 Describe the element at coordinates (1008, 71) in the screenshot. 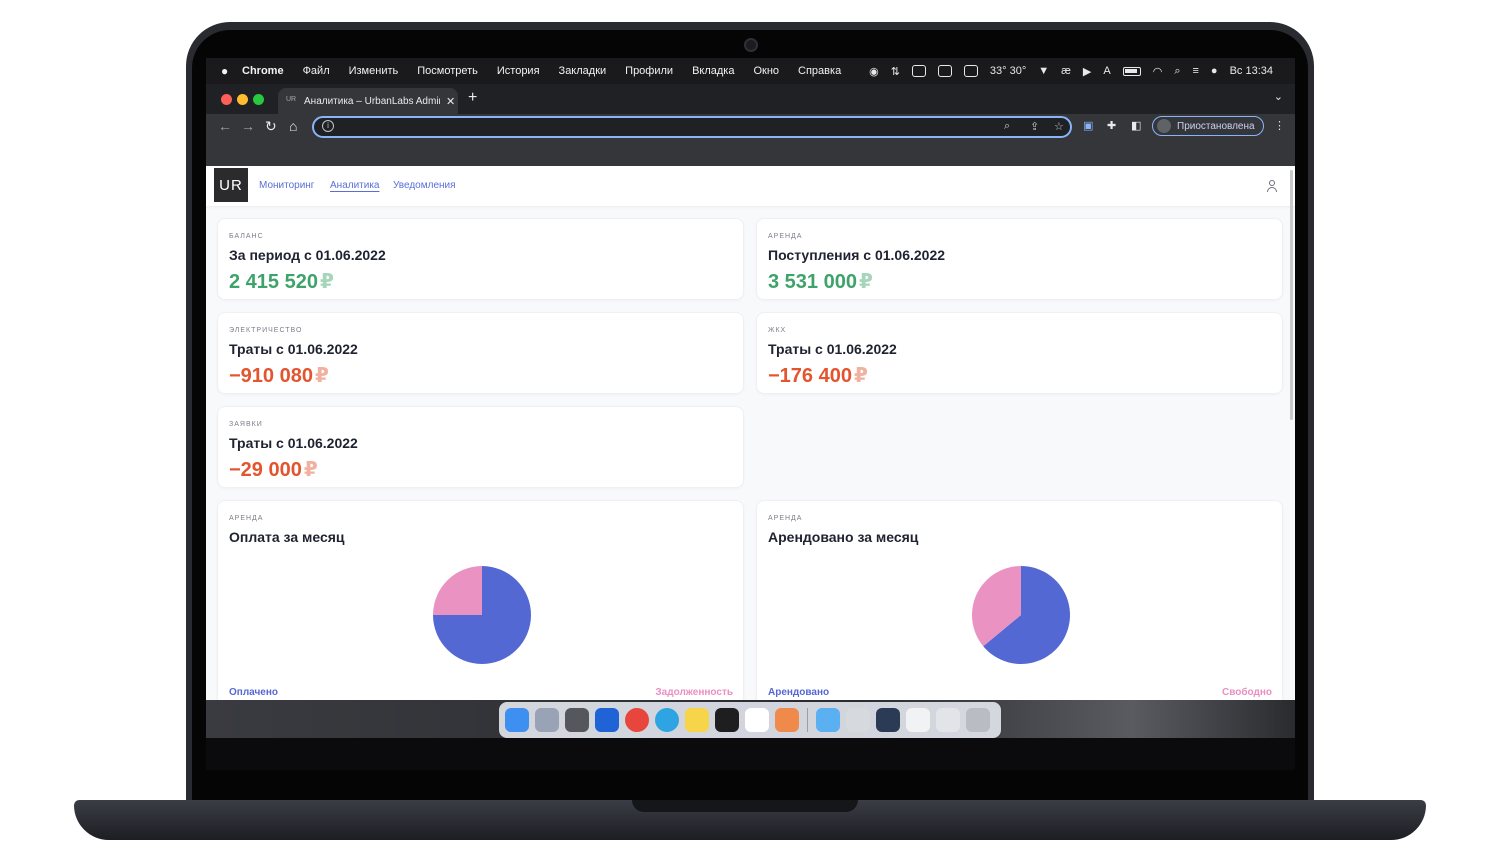

I see `weather-readout: 33° 30°` at that location.